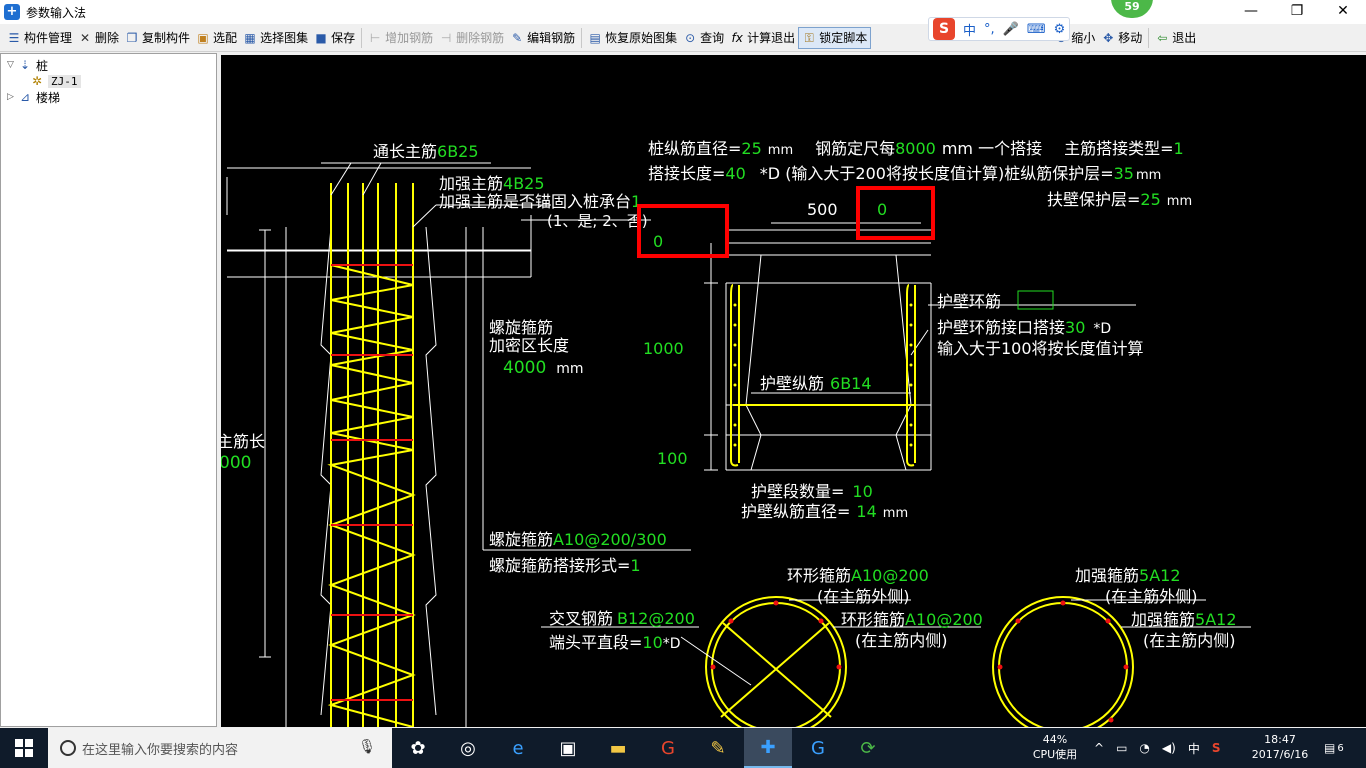 This screenshot has width=1366, height=768. Describe the element at coordinates (275, 38) in the screenshot. I see `toolbar-choose-gallery: ▦ 选择图集` at that location.